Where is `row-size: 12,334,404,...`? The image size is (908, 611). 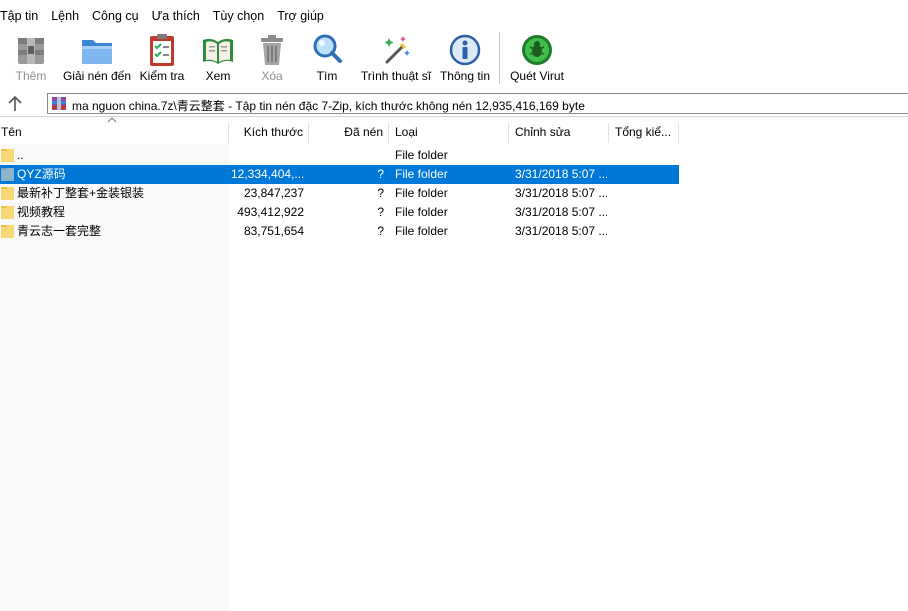
row-size: 12,334,404,... is located at coordinates (267, 174).